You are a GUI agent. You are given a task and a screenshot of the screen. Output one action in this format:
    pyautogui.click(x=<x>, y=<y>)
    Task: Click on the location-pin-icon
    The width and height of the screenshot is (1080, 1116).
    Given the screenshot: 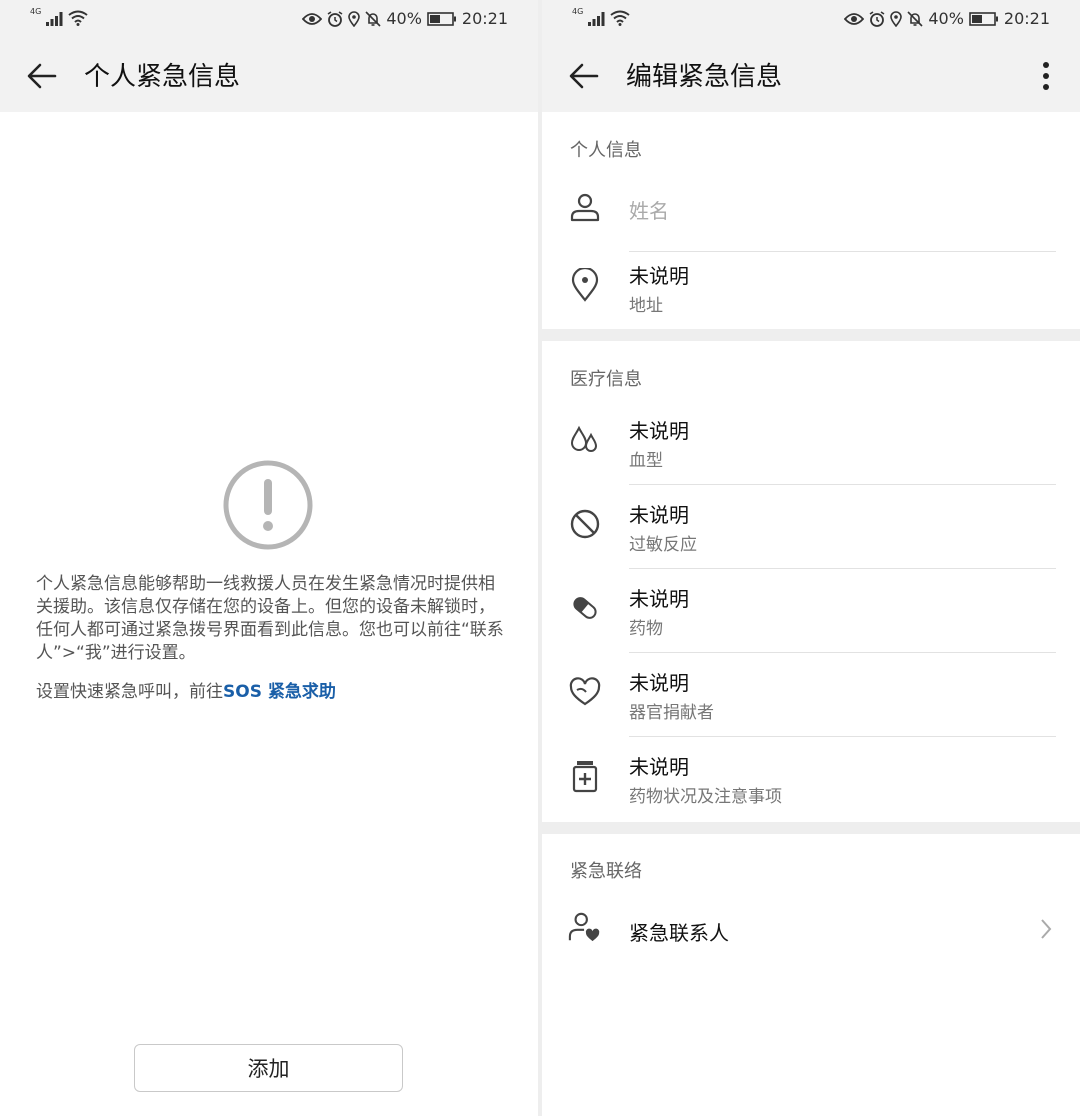 What is the action you would take?
    pyautogui.click(x=585, y=285)
    